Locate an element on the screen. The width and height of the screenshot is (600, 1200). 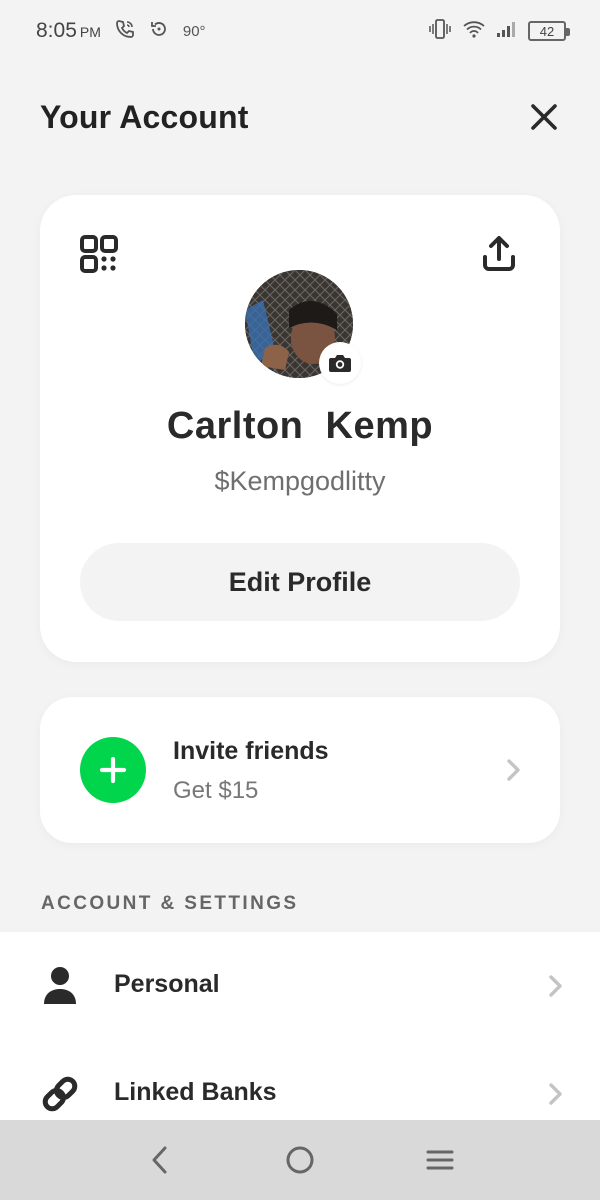
share-button is located at coordinates (500, 255).